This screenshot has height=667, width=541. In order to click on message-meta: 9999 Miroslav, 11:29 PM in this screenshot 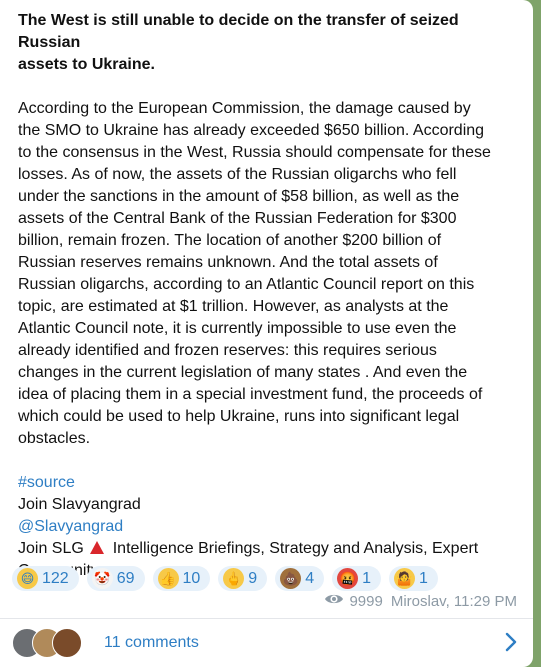, I will do `click(420, 601)`.